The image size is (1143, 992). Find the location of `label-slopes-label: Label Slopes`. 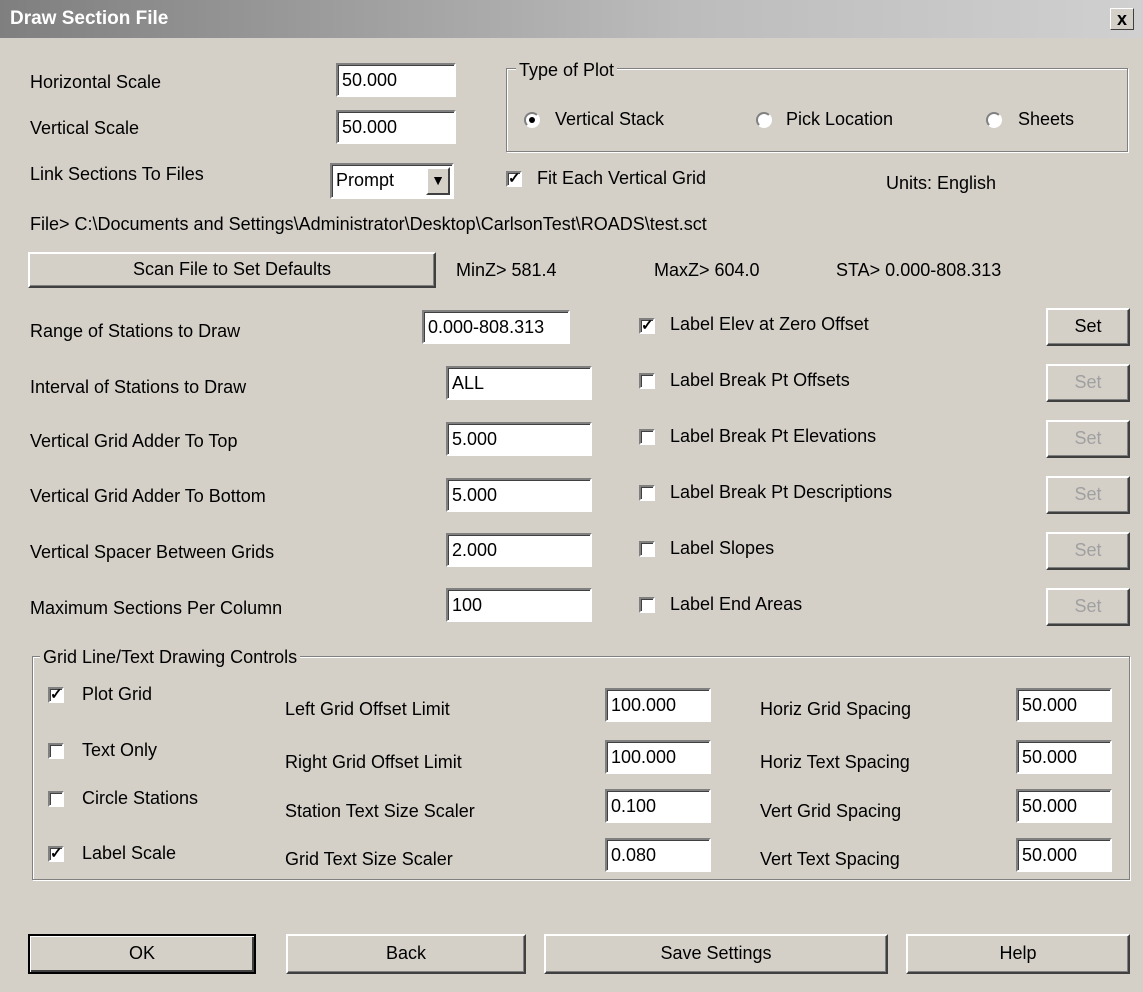

label-slopes-label: Label Slopes is located at coordinates (722, 548).